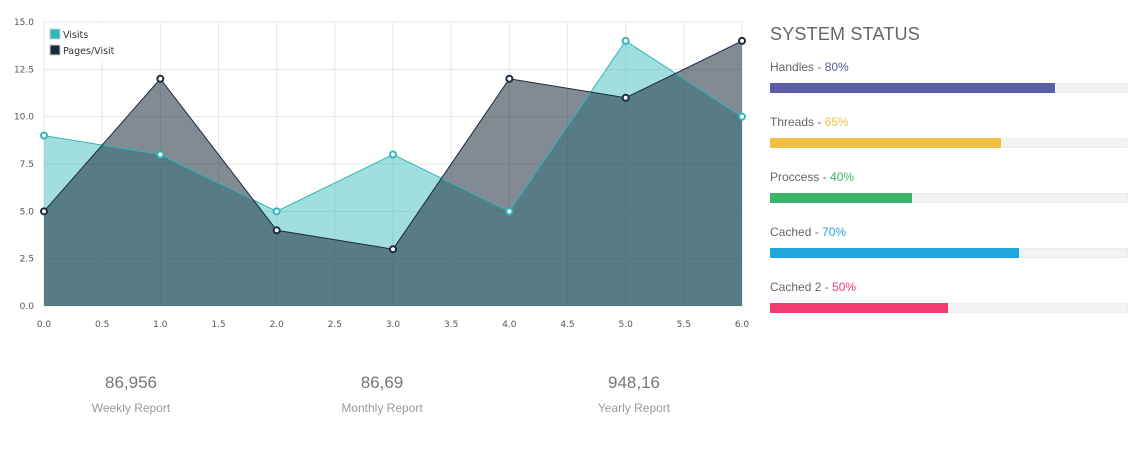 The image size is (1143, 468). What do you see at coordinates (836, 67) in the screenshot?
I see `status-percent: 80%` at bounding box center [836, 67].